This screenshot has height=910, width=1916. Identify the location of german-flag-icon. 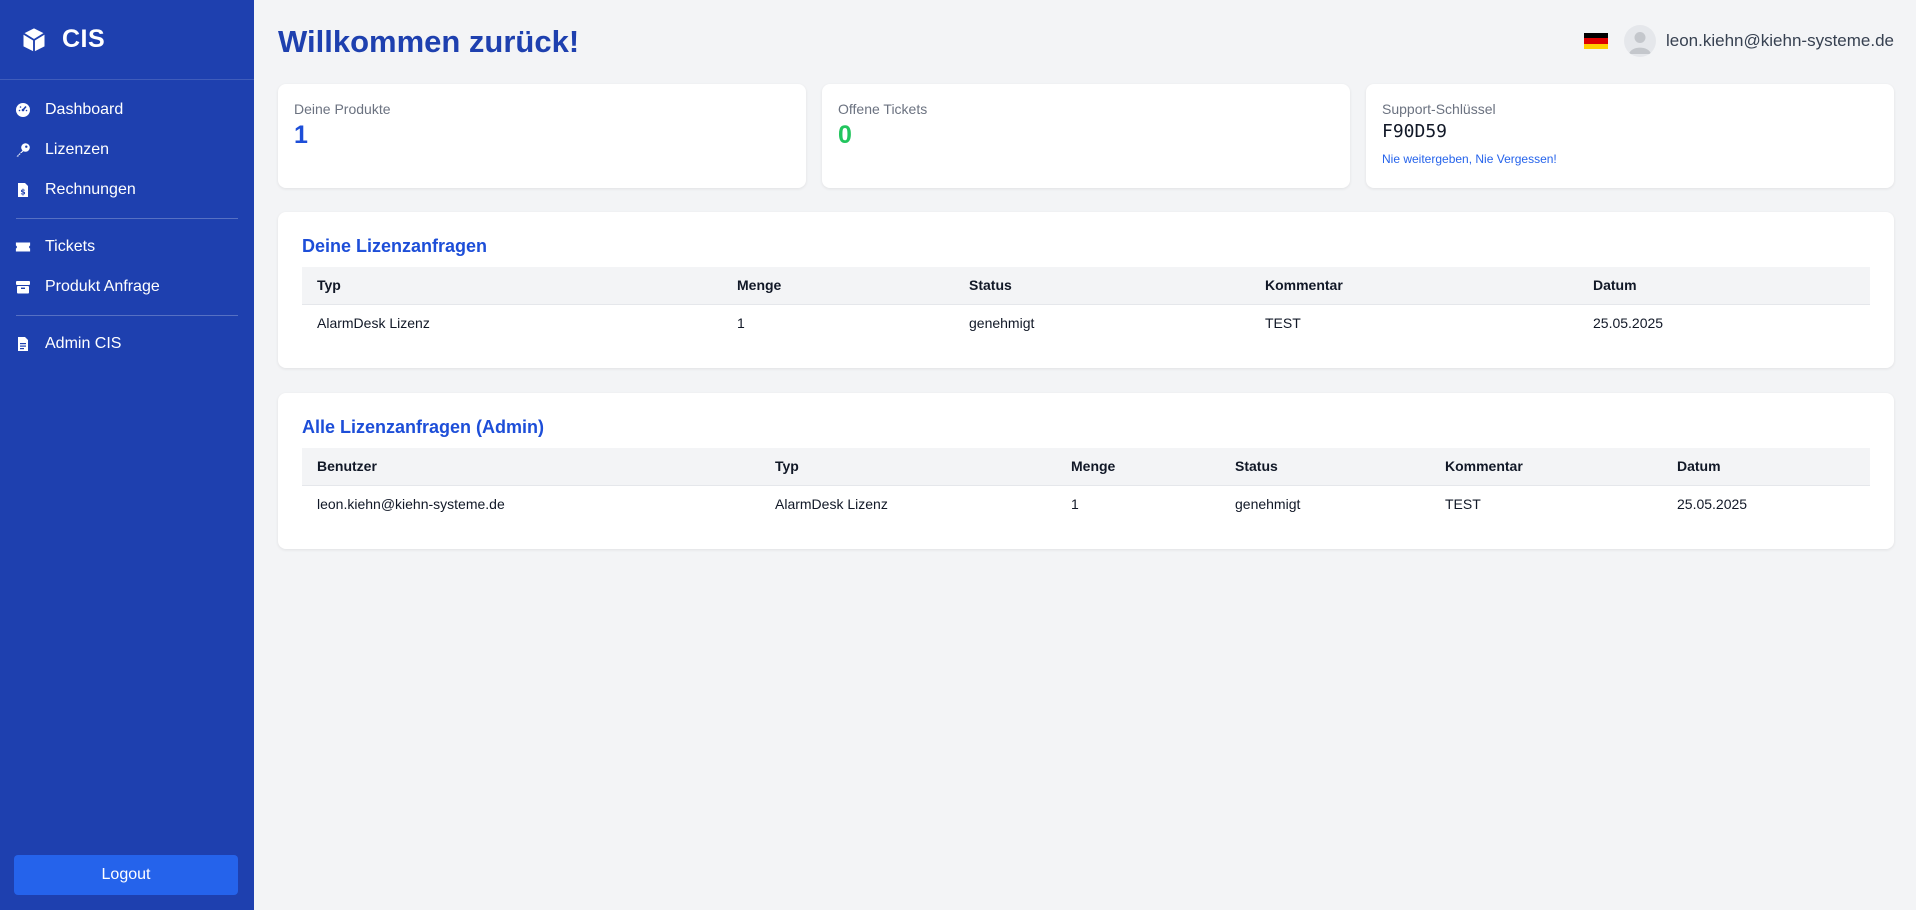
(1596, 41).